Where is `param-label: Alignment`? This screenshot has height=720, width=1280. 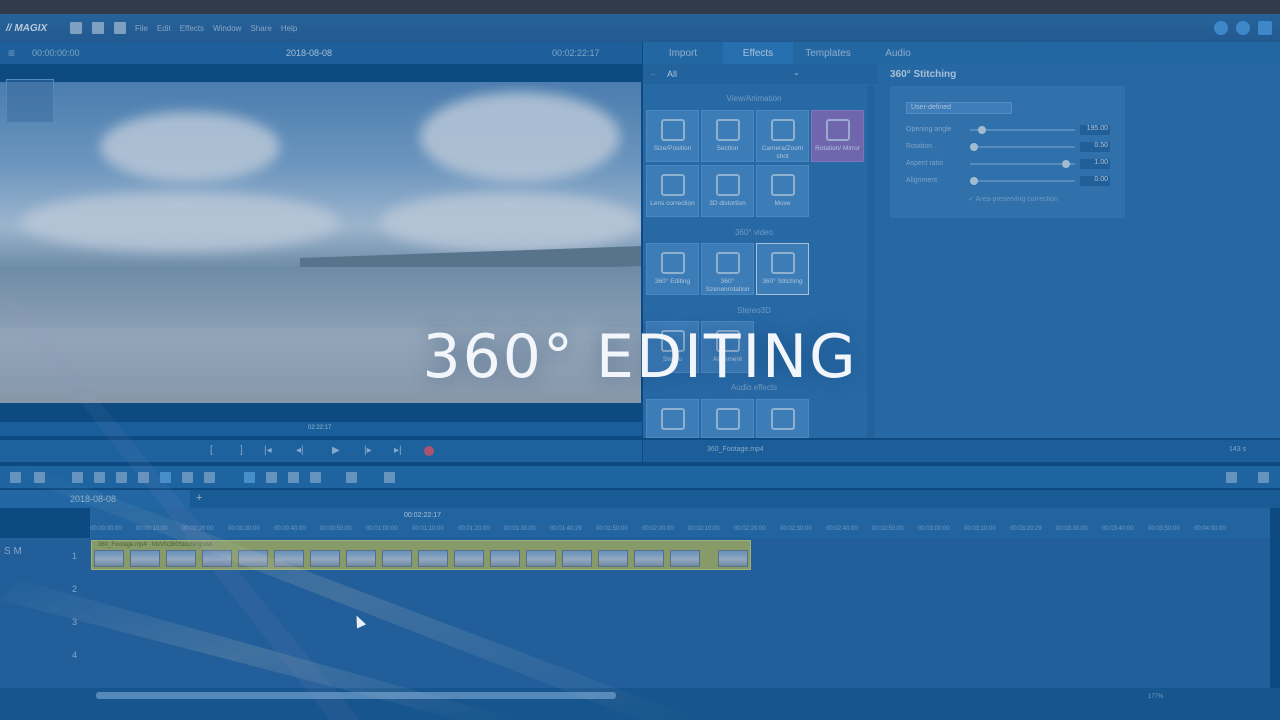
param-label: Alignment is located at coordinates (922, 180).